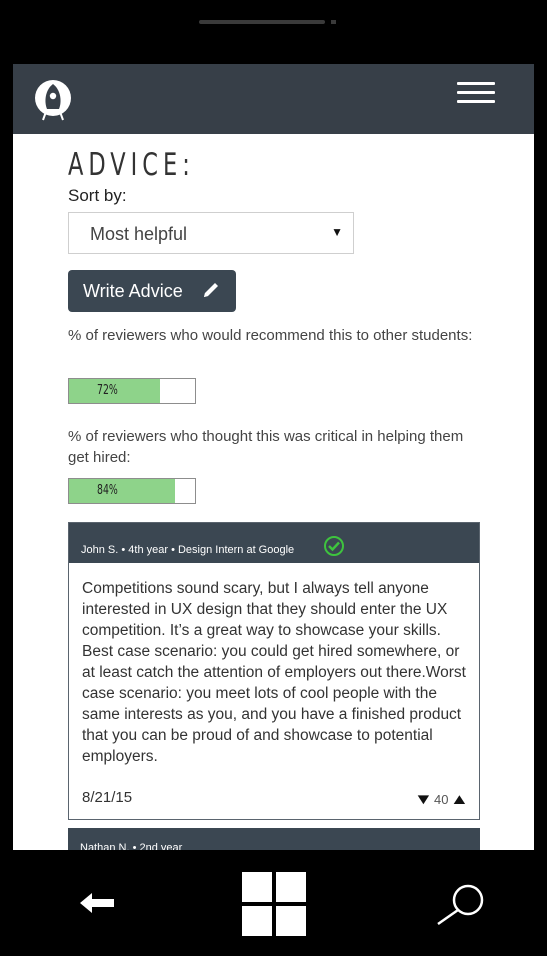 Image resolution: width=547 pixels, height=956 pixels. I want to click on phone-nav-bar, so click(273, 903).